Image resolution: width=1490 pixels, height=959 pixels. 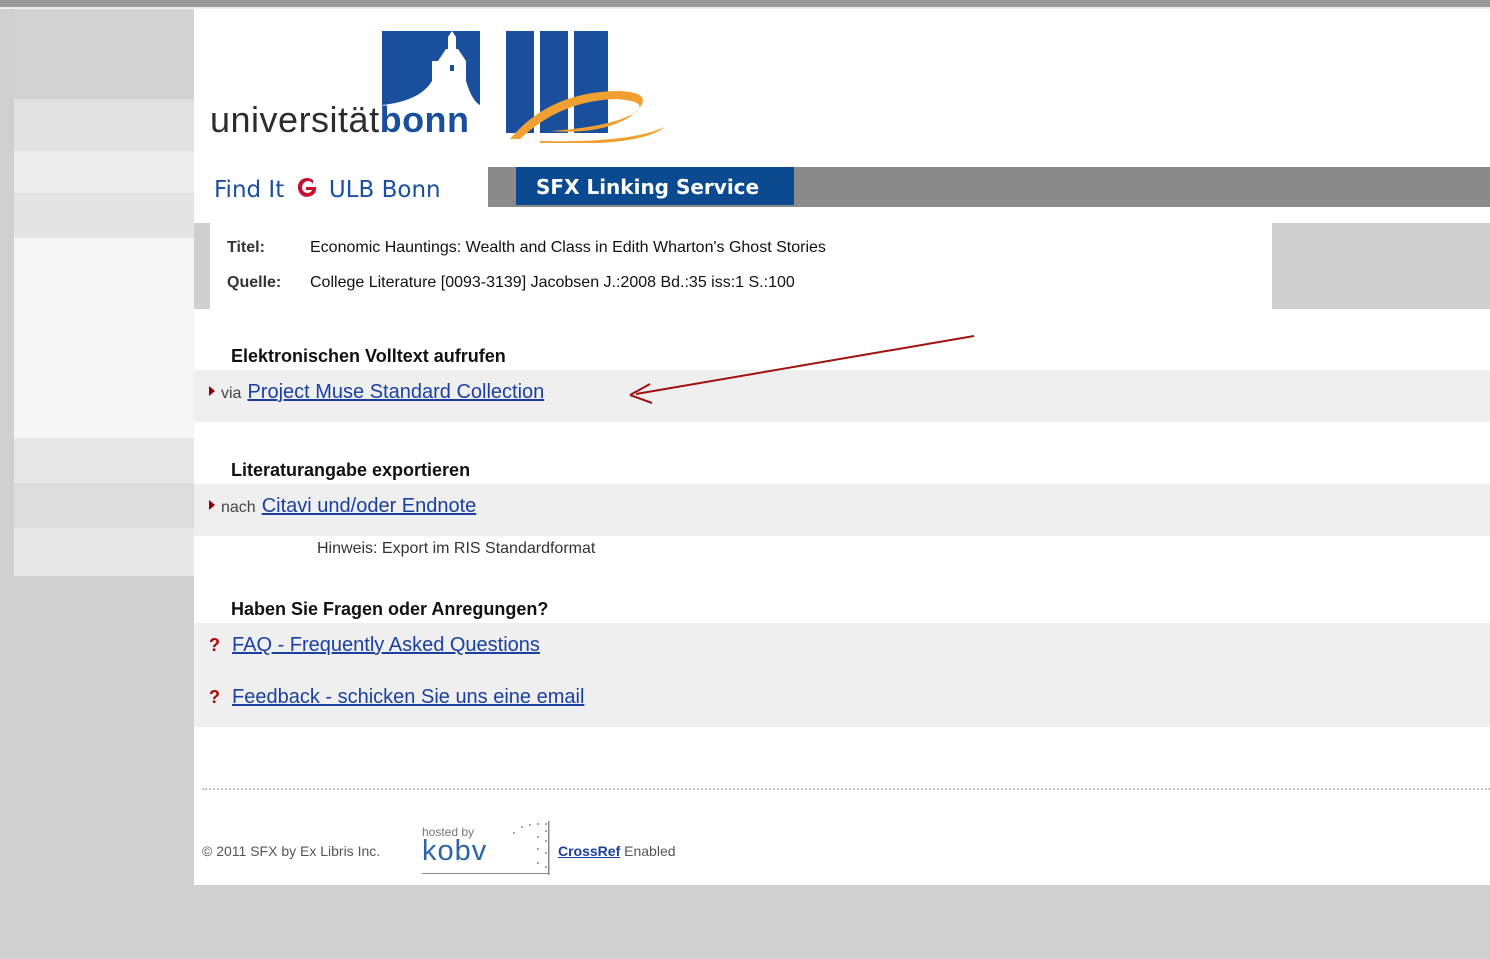 I want to click on annotation-arrow-icon, so click(x=802, y=369).